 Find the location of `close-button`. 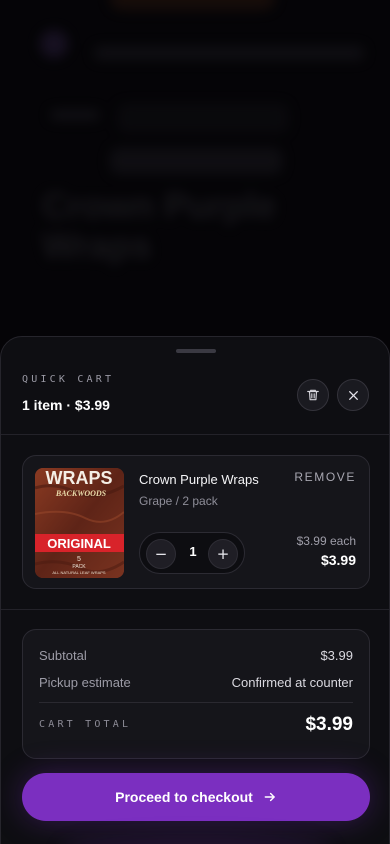

close-button is located at coordinates (353, 395).